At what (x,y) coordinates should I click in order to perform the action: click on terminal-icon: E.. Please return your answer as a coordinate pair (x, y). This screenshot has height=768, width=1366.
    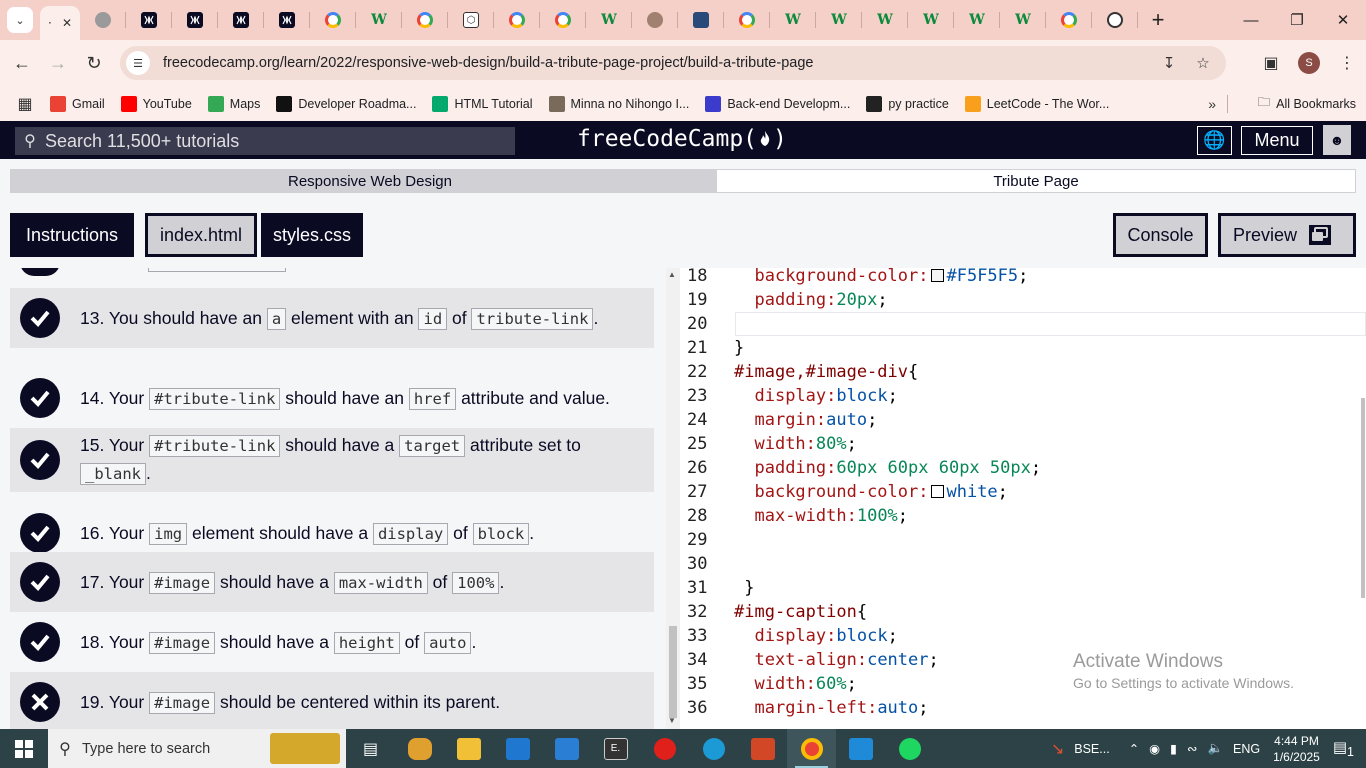
    Looking at the image, I should click on (615, 748).